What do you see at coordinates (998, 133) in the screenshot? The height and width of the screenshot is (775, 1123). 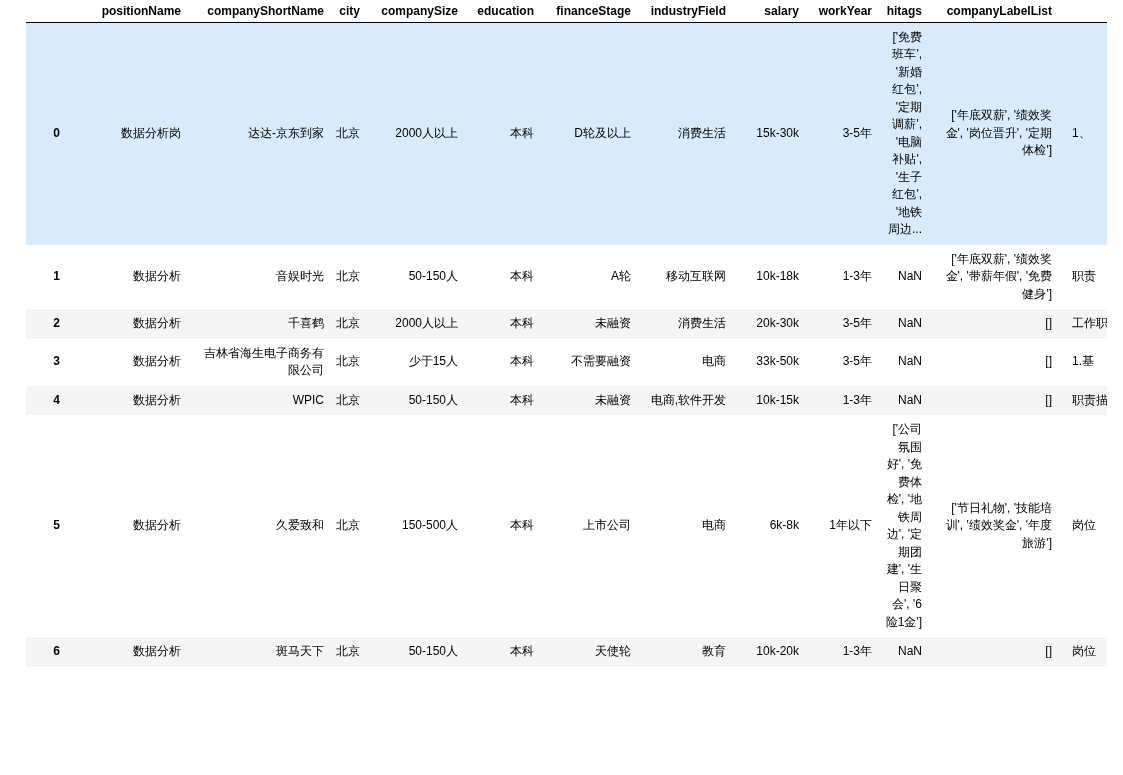 I see `table-cell: ['年底双薪', '绩效奖金', '岗位晋升', '定期体检']` at bounding box center [998, 133].